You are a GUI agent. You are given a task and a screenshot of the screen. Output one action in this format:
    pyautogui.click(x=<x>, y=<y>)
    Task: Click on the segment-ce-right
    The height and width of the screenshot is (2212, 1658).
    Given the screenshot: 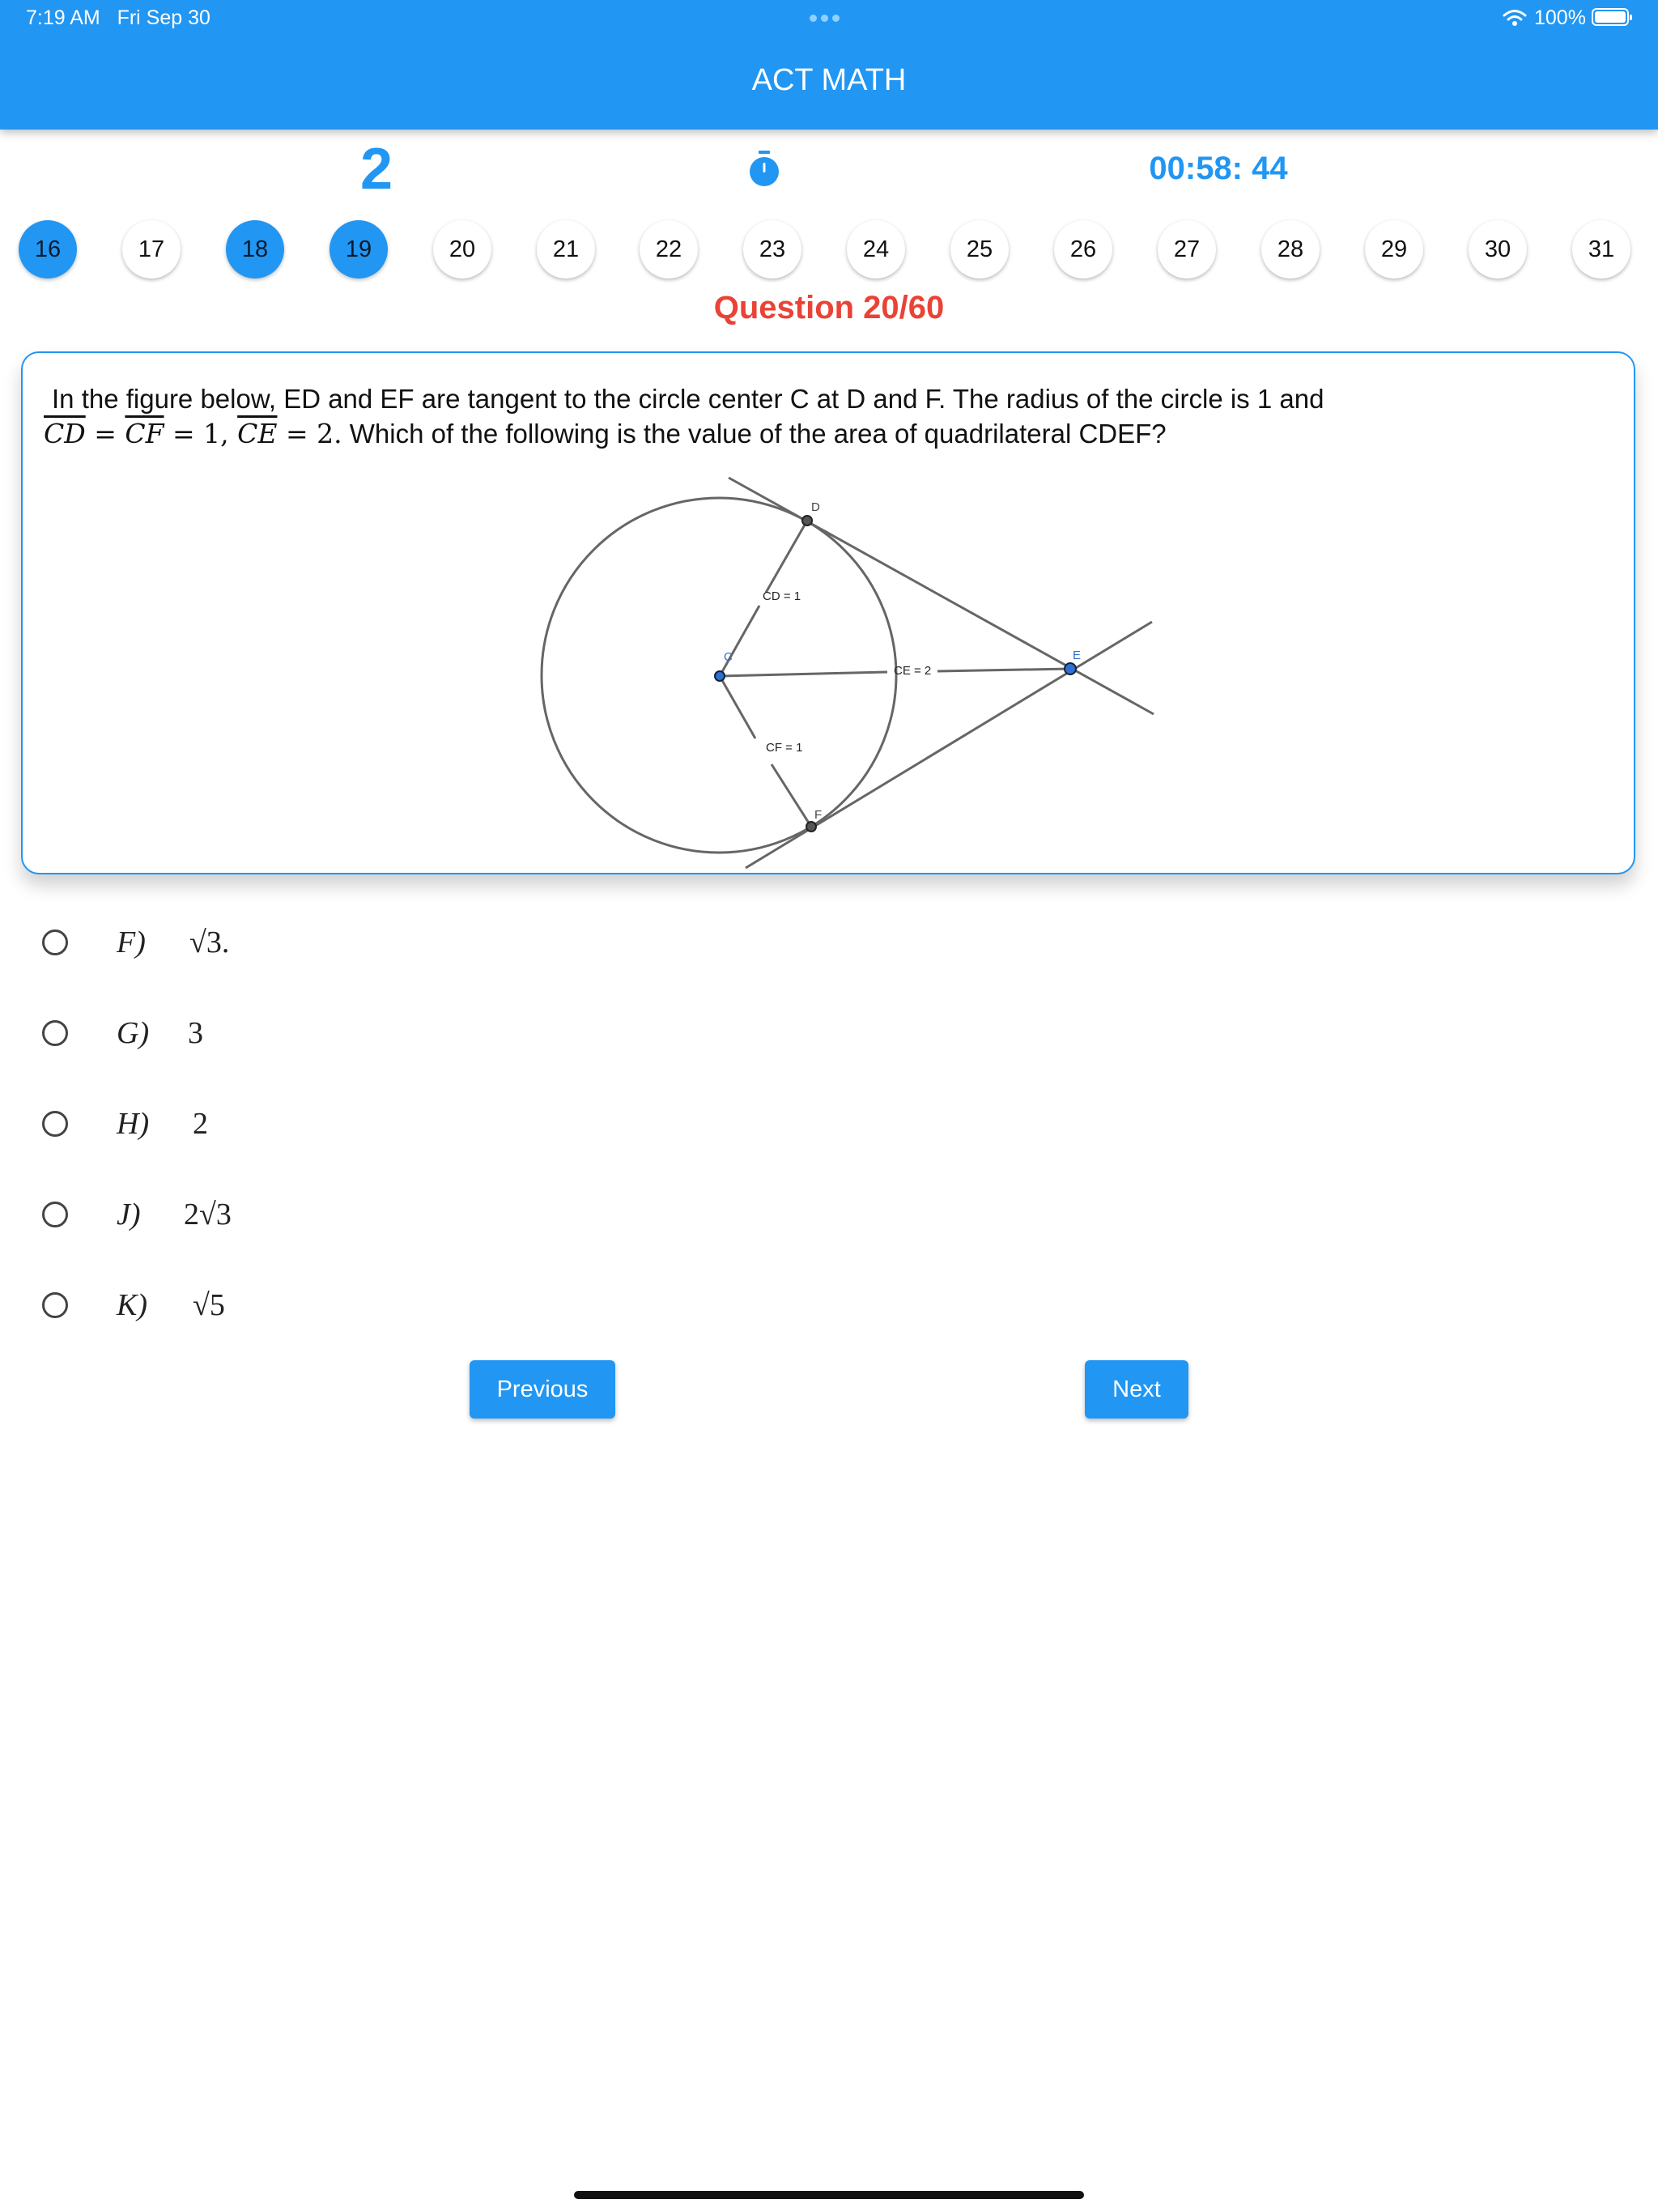 What is the action you would take?
    pyautogui.click(x=1004, y=670)
    